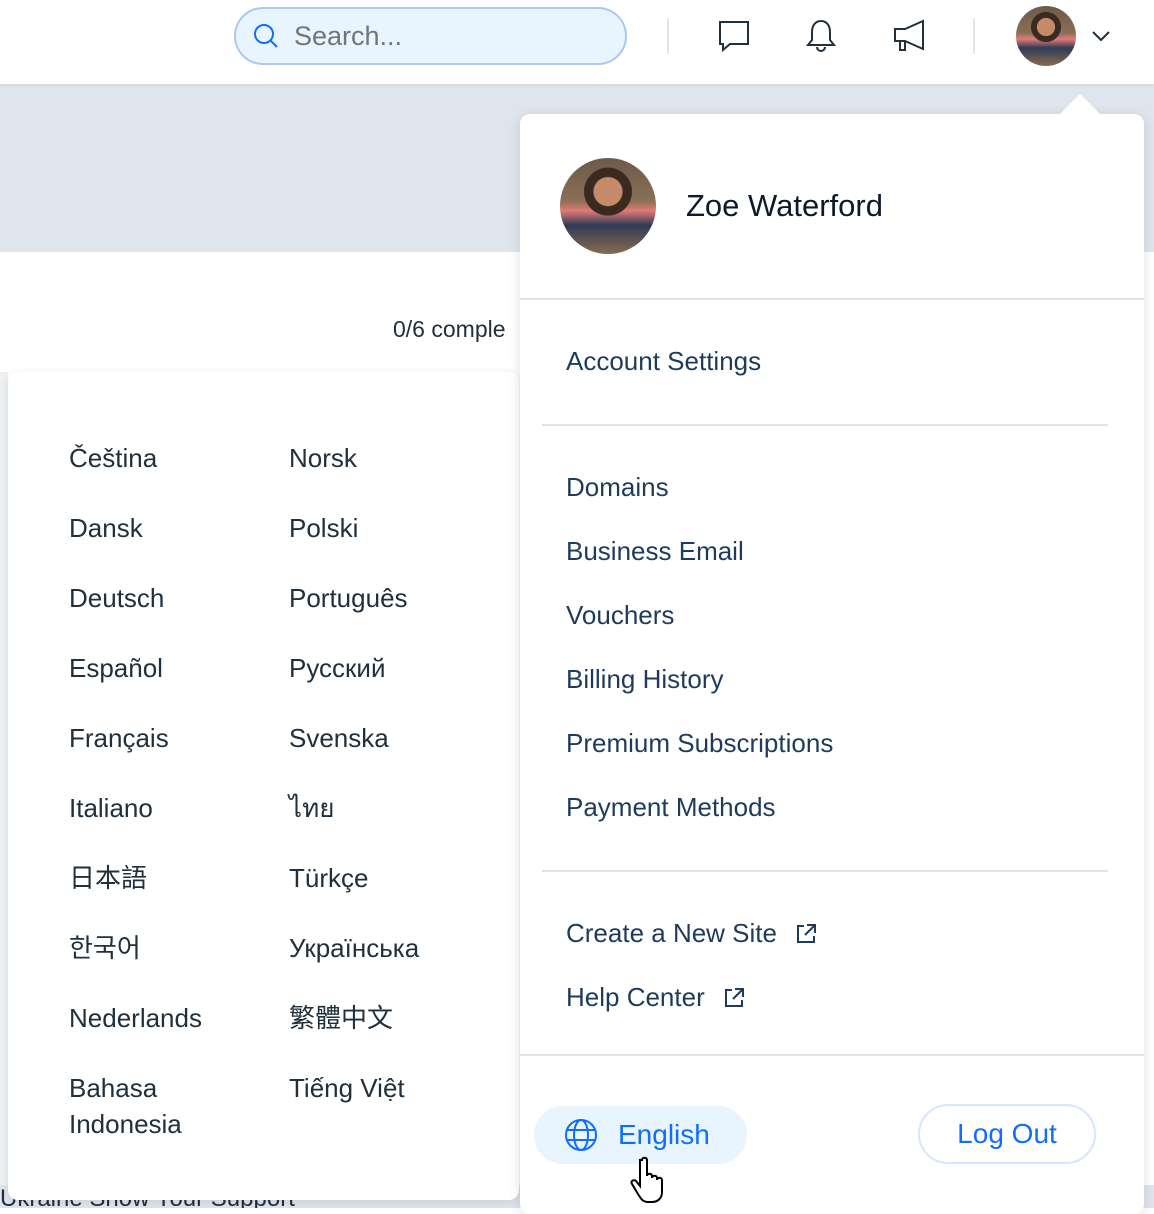 The height and width of the screenshot is (1214, 1154). I want to click on menu-pointer, so click(1080, 104).